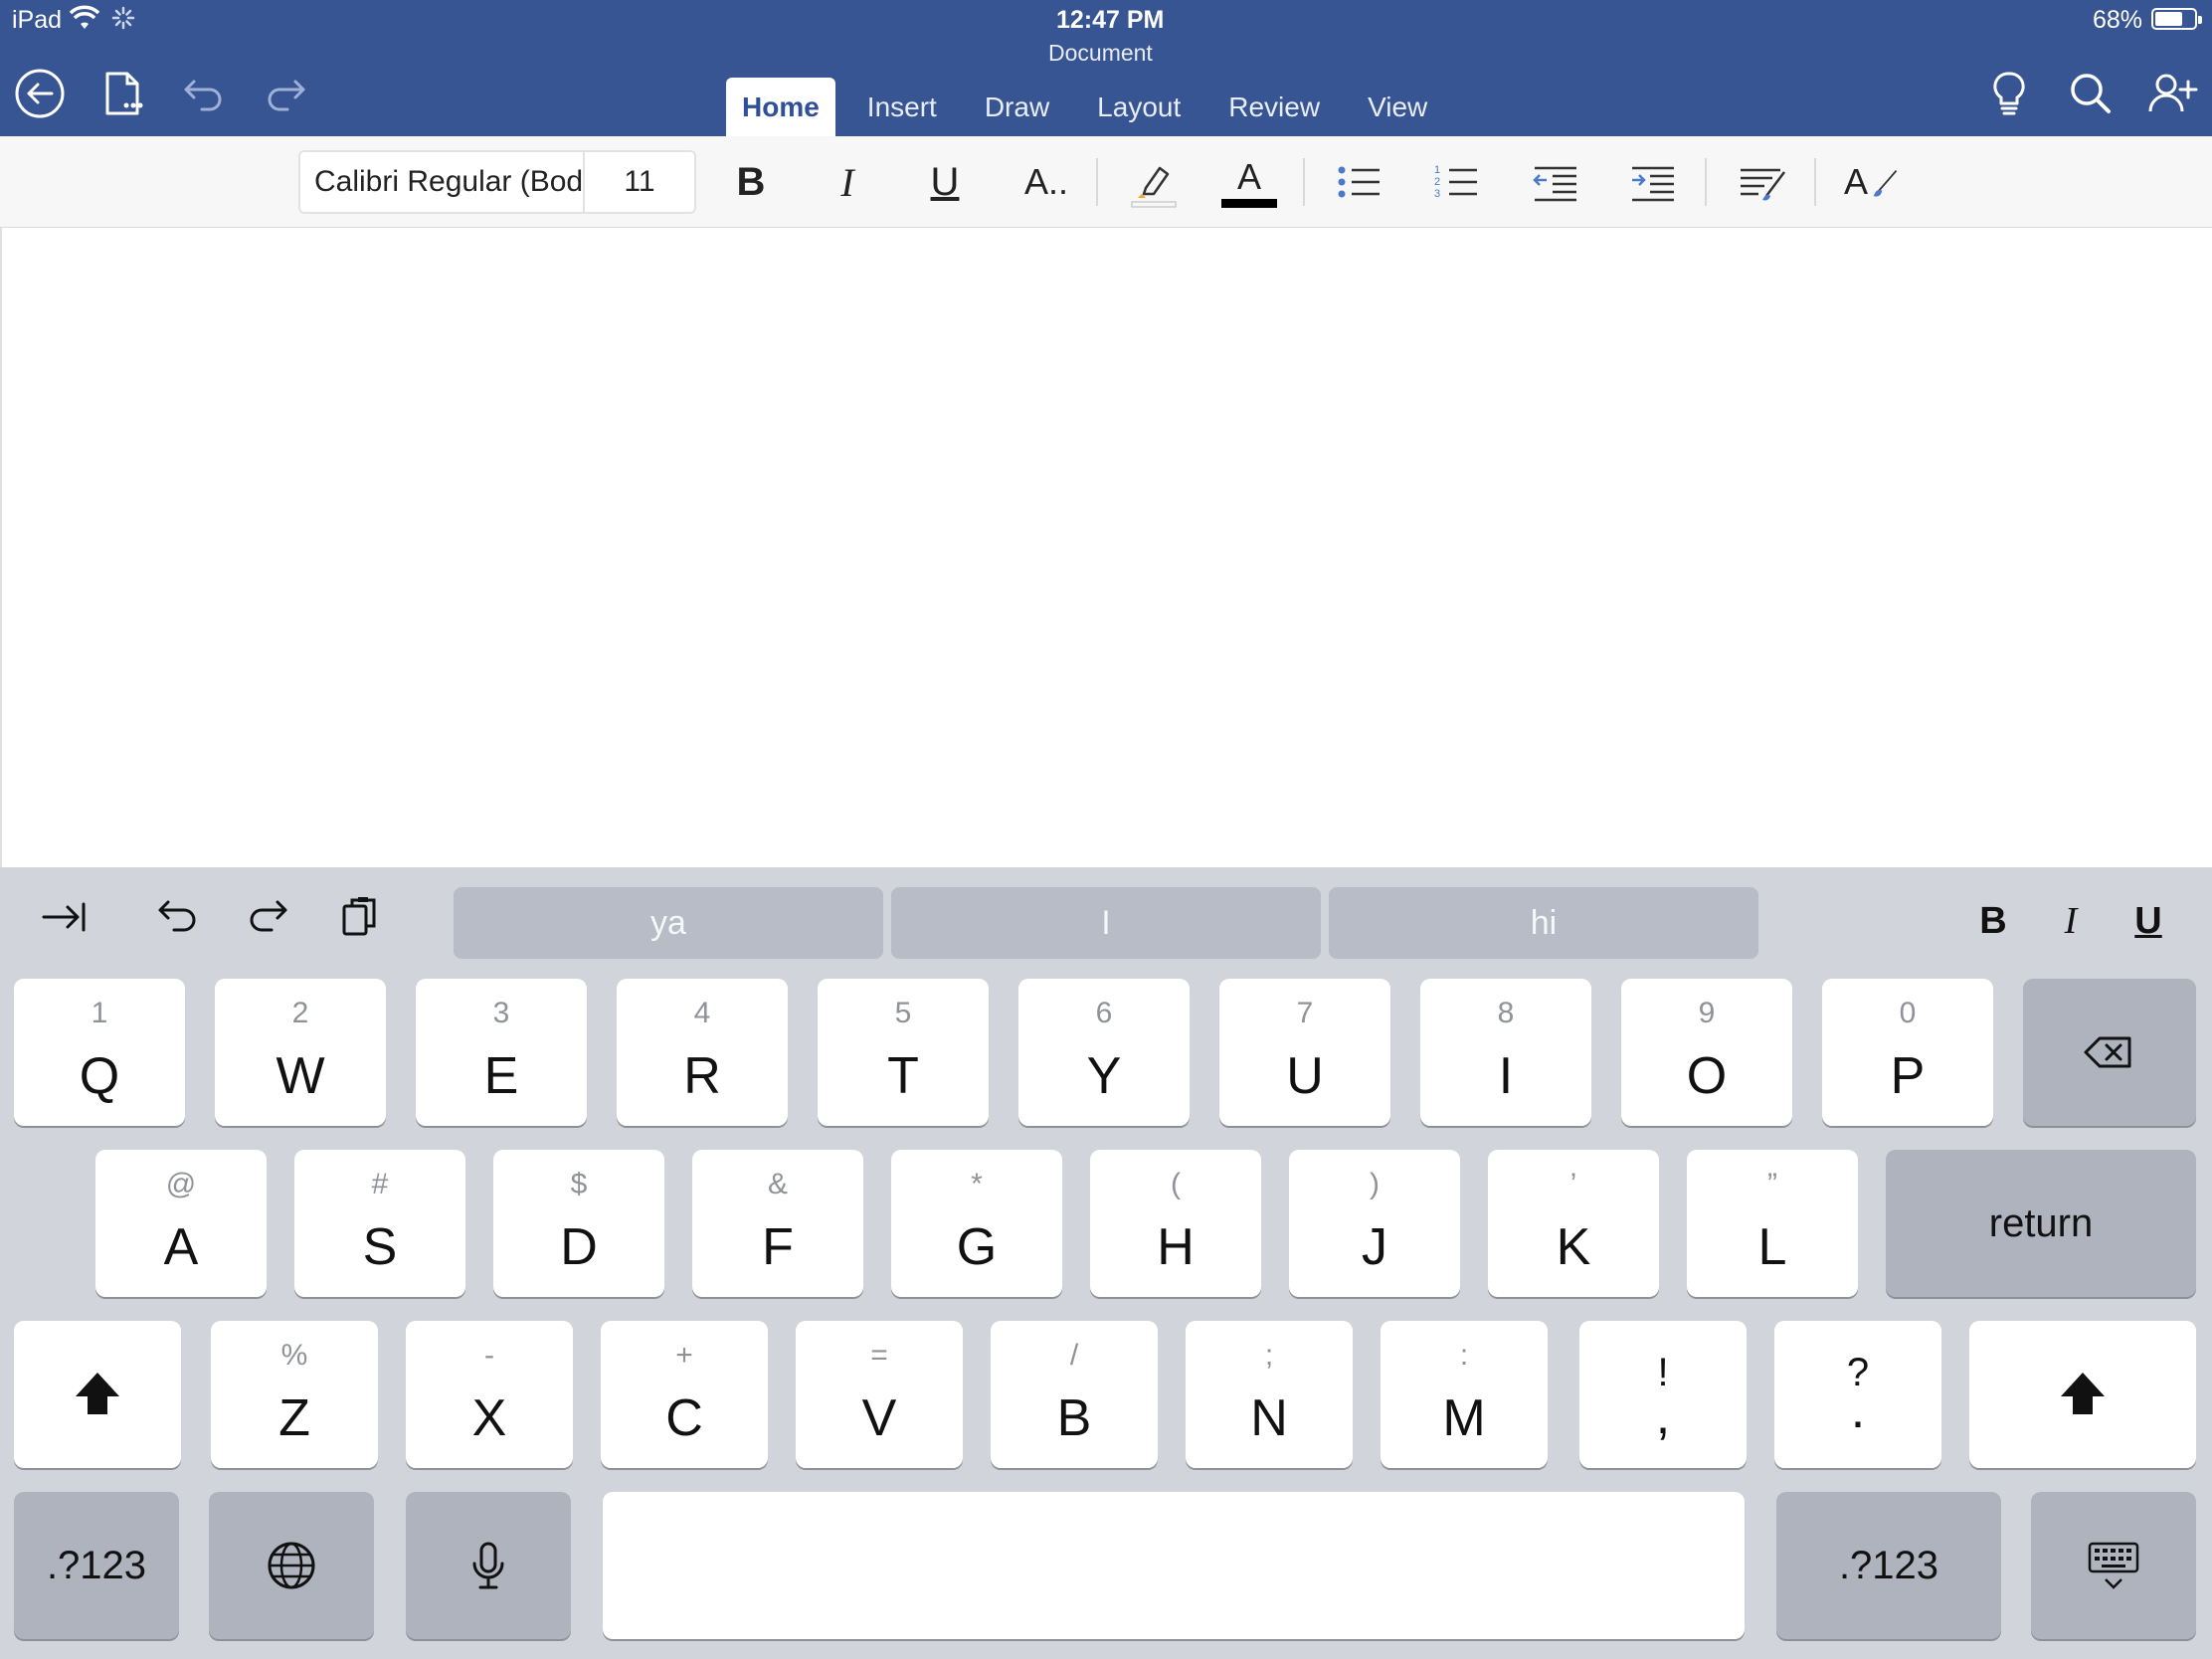  Describe the element at coordinates (1772, 1223) in the screenshot. I see `key-l: ” L` at that location.